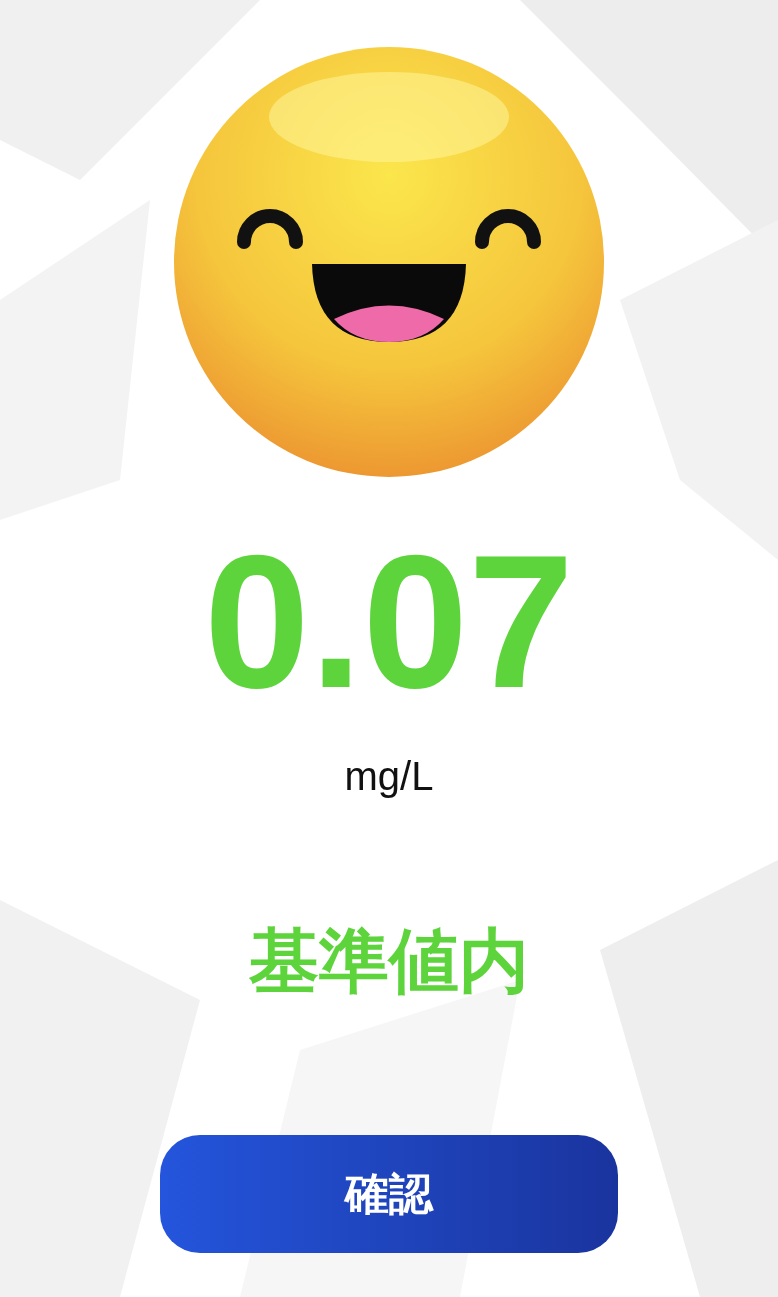 Image resolution: width=778 pixels, height=1297 pixels. Describe the element at coordinates (389, 961) in the screenshot. I see `status-label: 基準値内` at that location.